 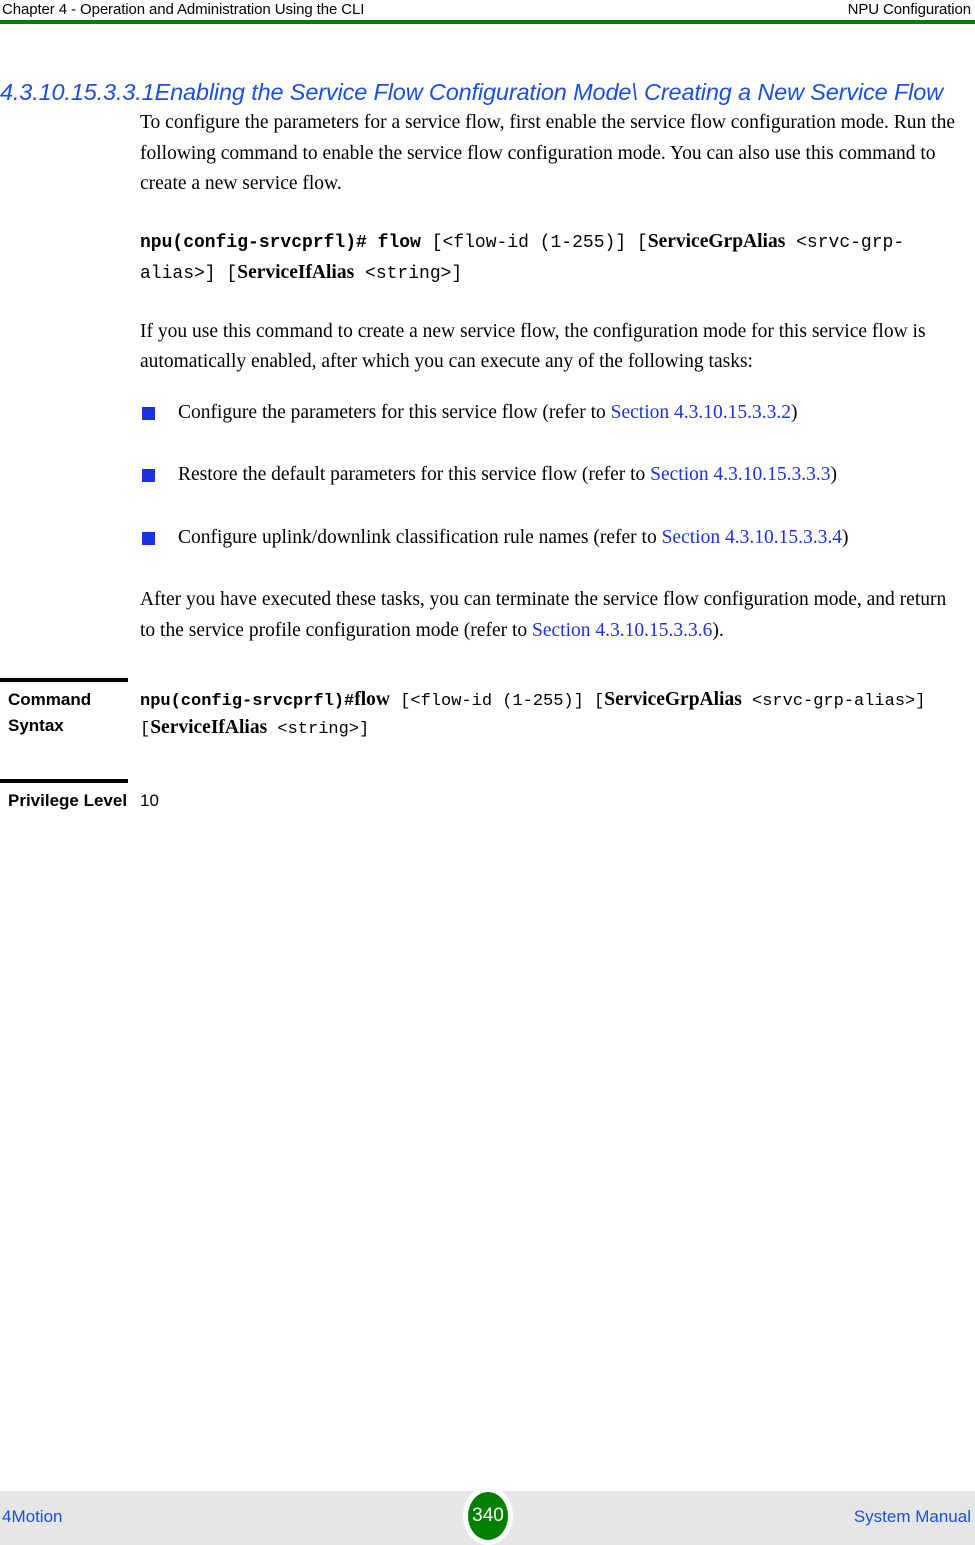 What do you see at coordinates (77, 92) in the screenshot?
I see `section-number: 4.3.10.15.3.3.1` at bounding box center [77, 92].